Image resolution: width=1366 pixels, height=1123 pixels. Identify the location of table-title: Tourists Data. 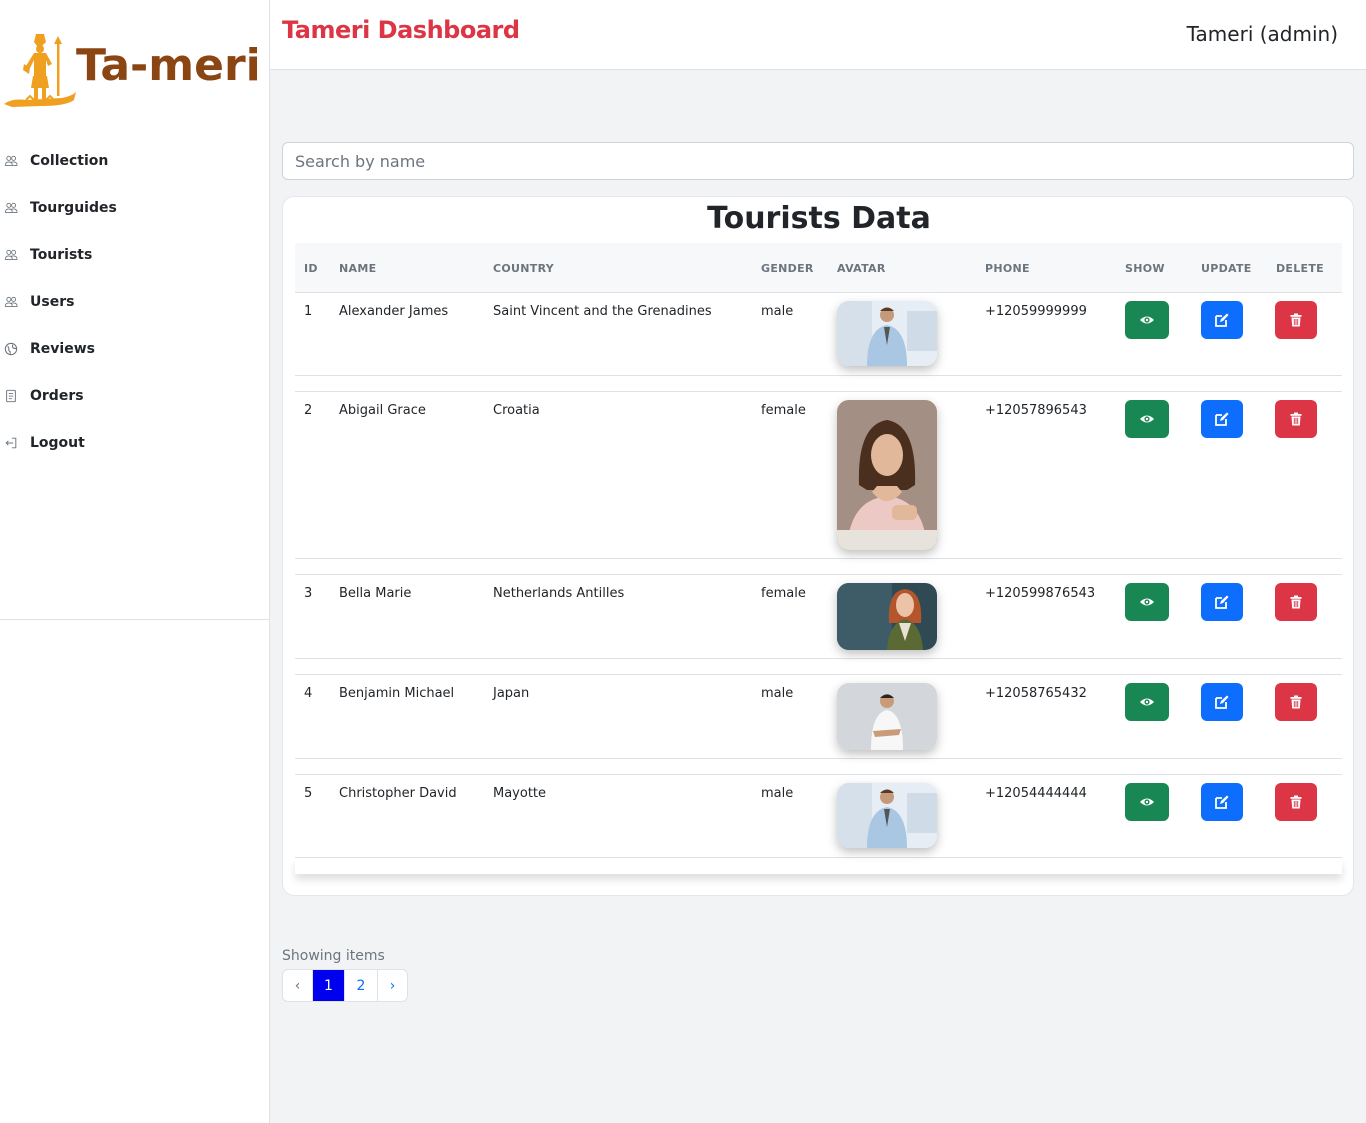
(819, 218).